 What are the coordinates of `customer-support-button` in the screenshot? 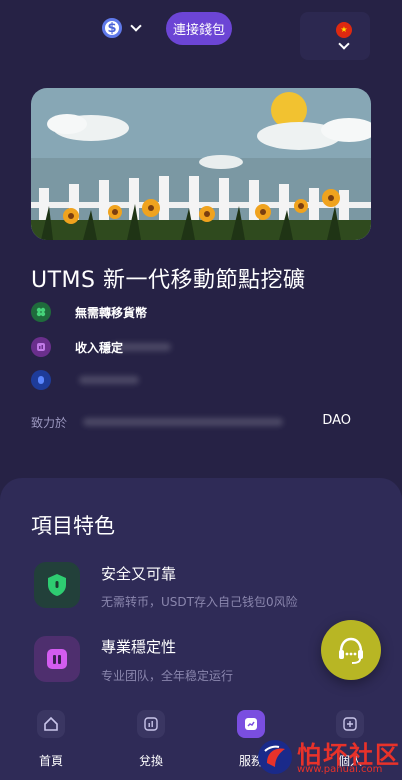 It's located at (351, 650).